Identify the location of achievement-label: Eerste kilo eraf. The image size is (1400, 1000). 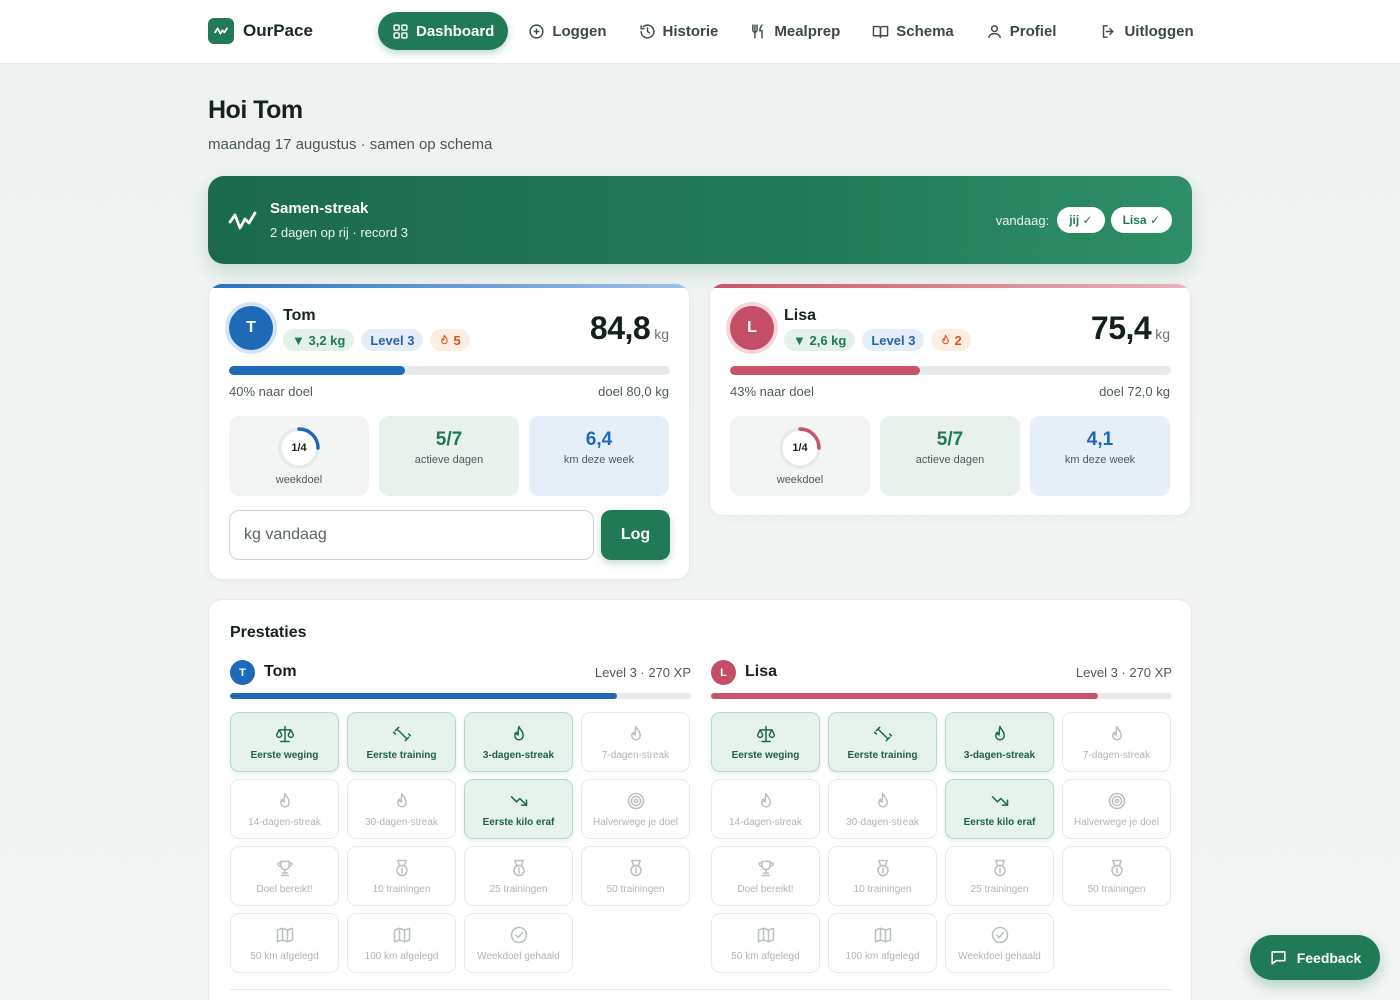
(518, 822).